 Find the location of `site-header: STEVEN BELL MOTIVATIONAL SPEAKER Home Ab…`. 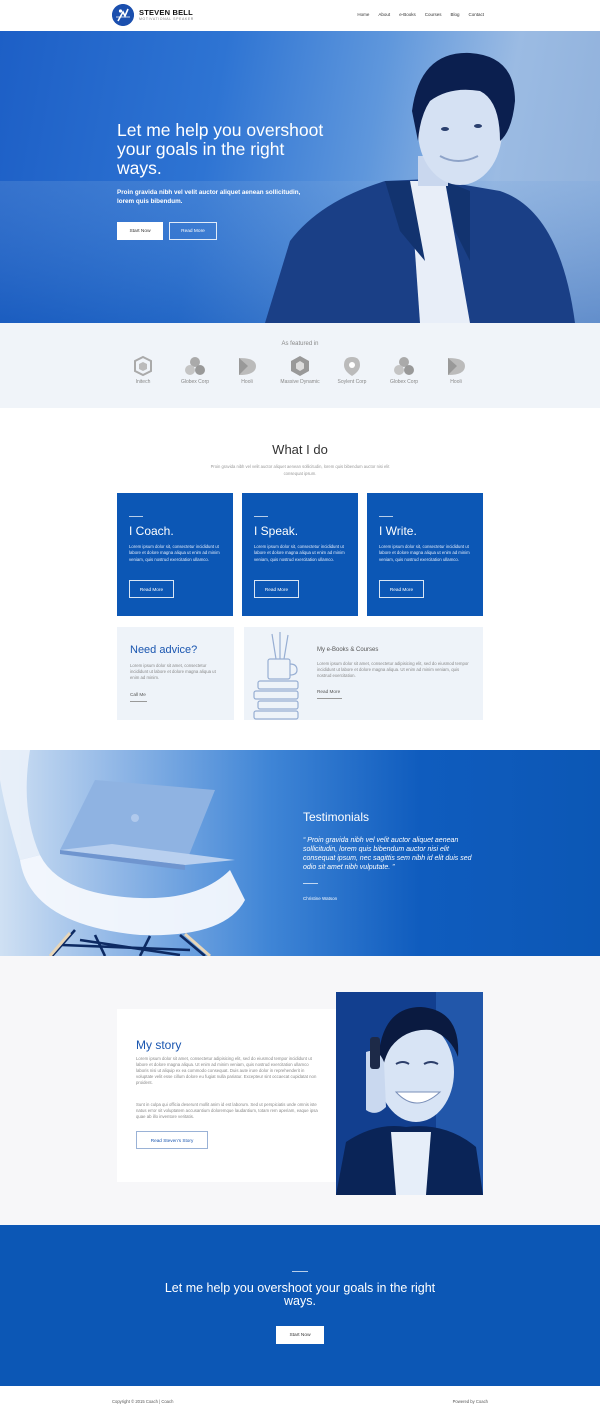

site-header: STEVEN BELL MOTIVATIONAL SPEAKER Home Ab… is located at coordinates (300, 15).